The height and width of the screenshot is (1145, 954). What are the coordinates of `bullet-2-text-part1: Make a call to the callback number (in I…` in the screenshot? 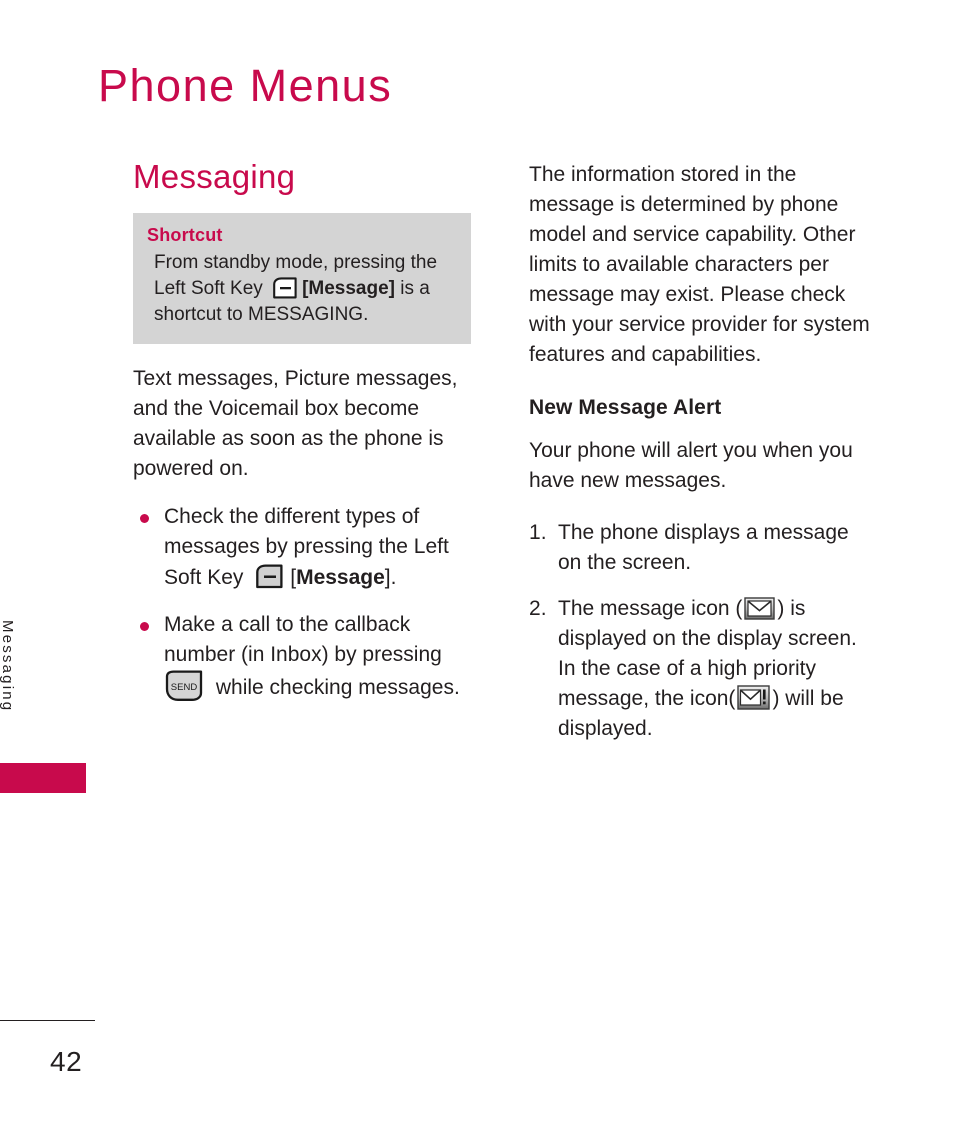 It's located at (303, 639).